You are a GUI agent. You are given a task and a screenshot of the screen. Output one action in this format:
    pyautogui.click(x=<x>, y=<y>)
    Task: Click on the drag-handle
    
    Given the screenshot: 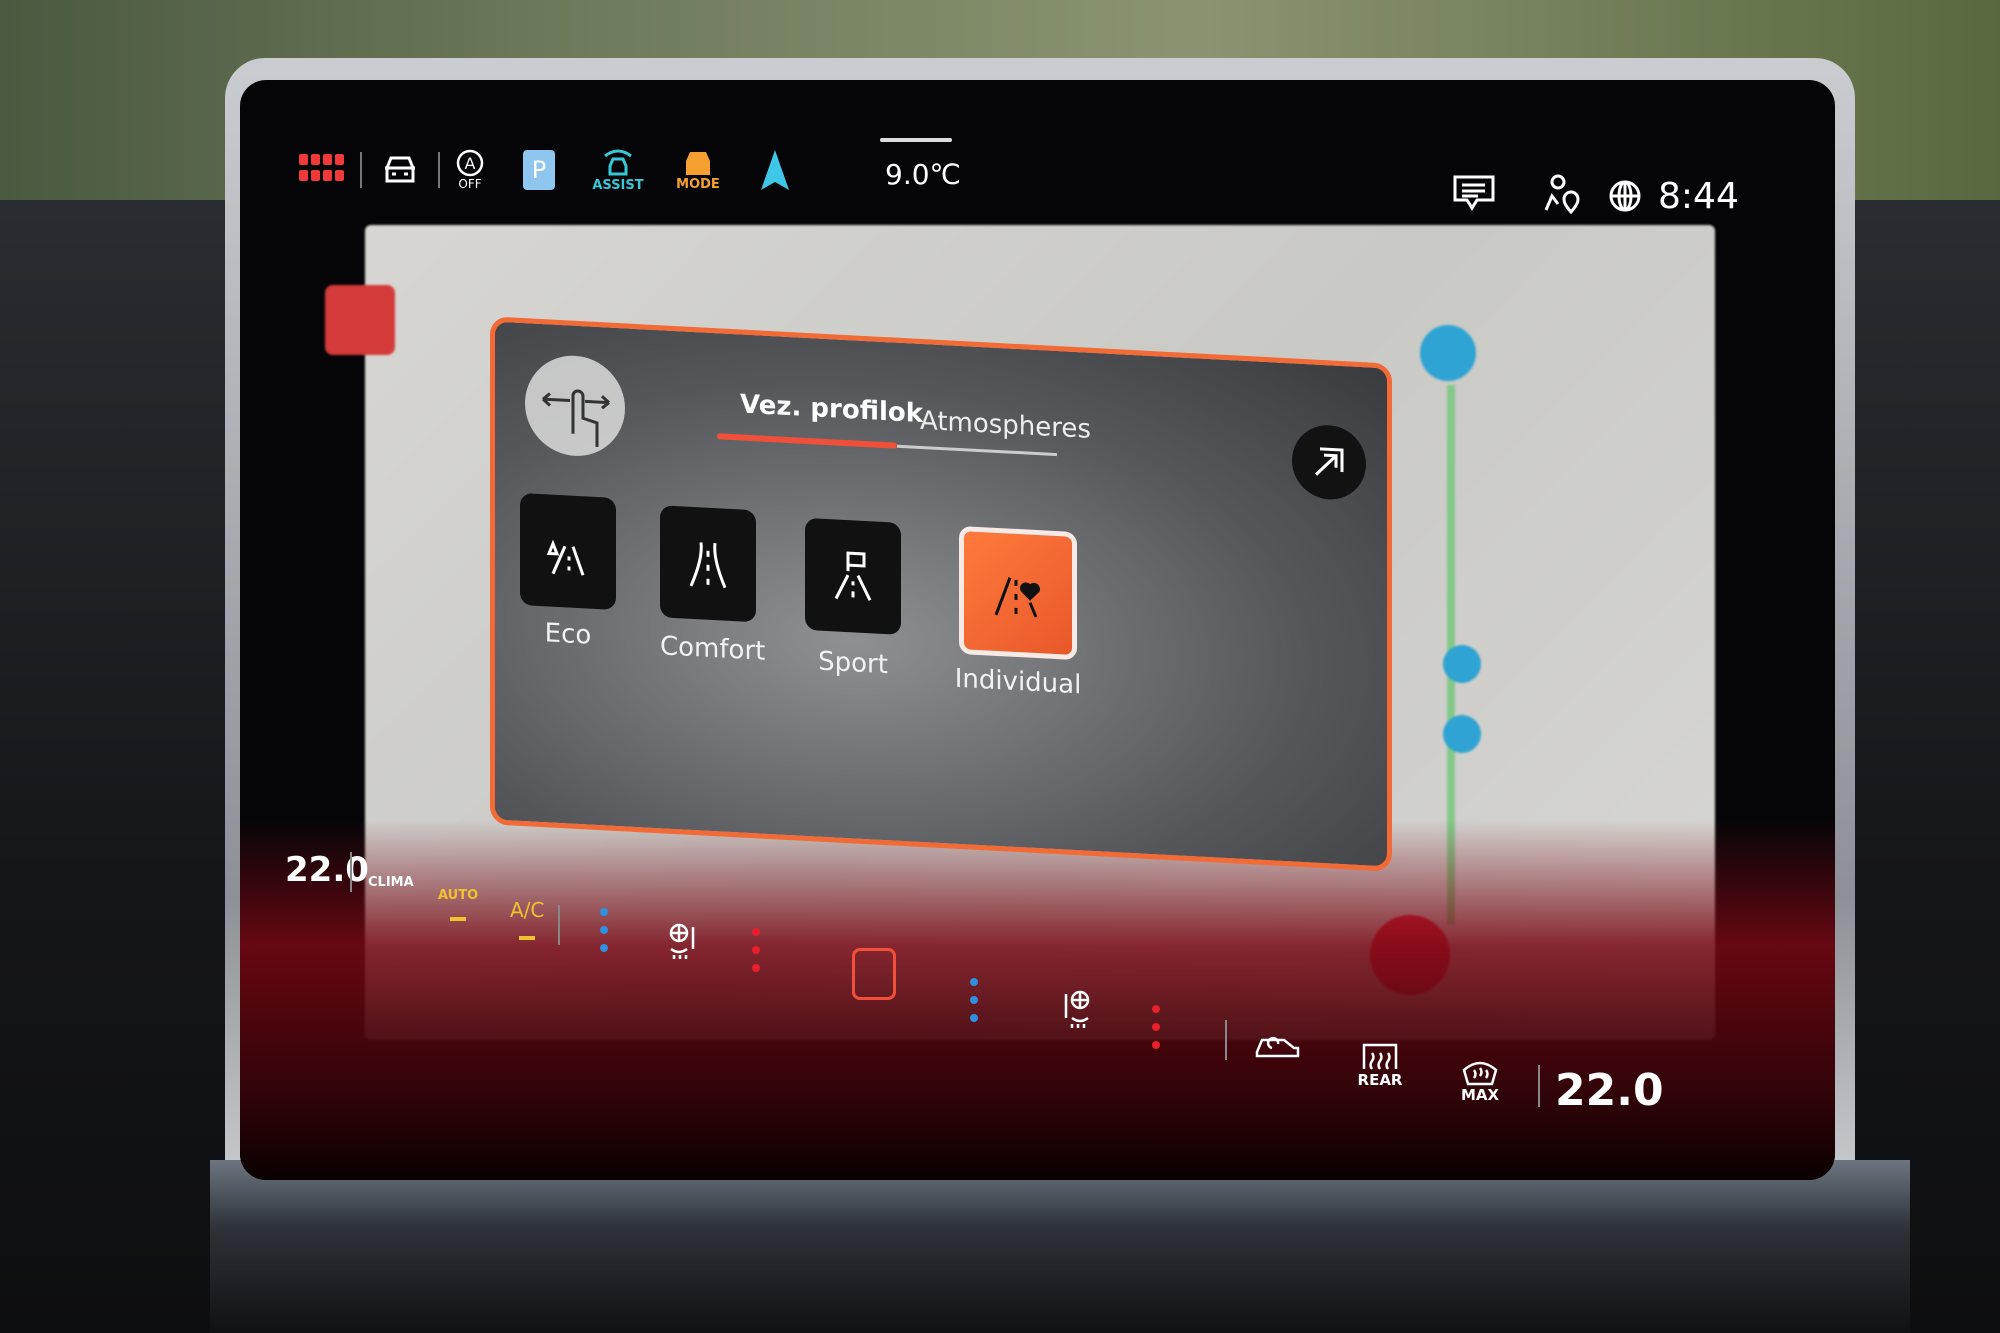 What is the action you would take?
    pyautogui.click(x=916, y=140)
    